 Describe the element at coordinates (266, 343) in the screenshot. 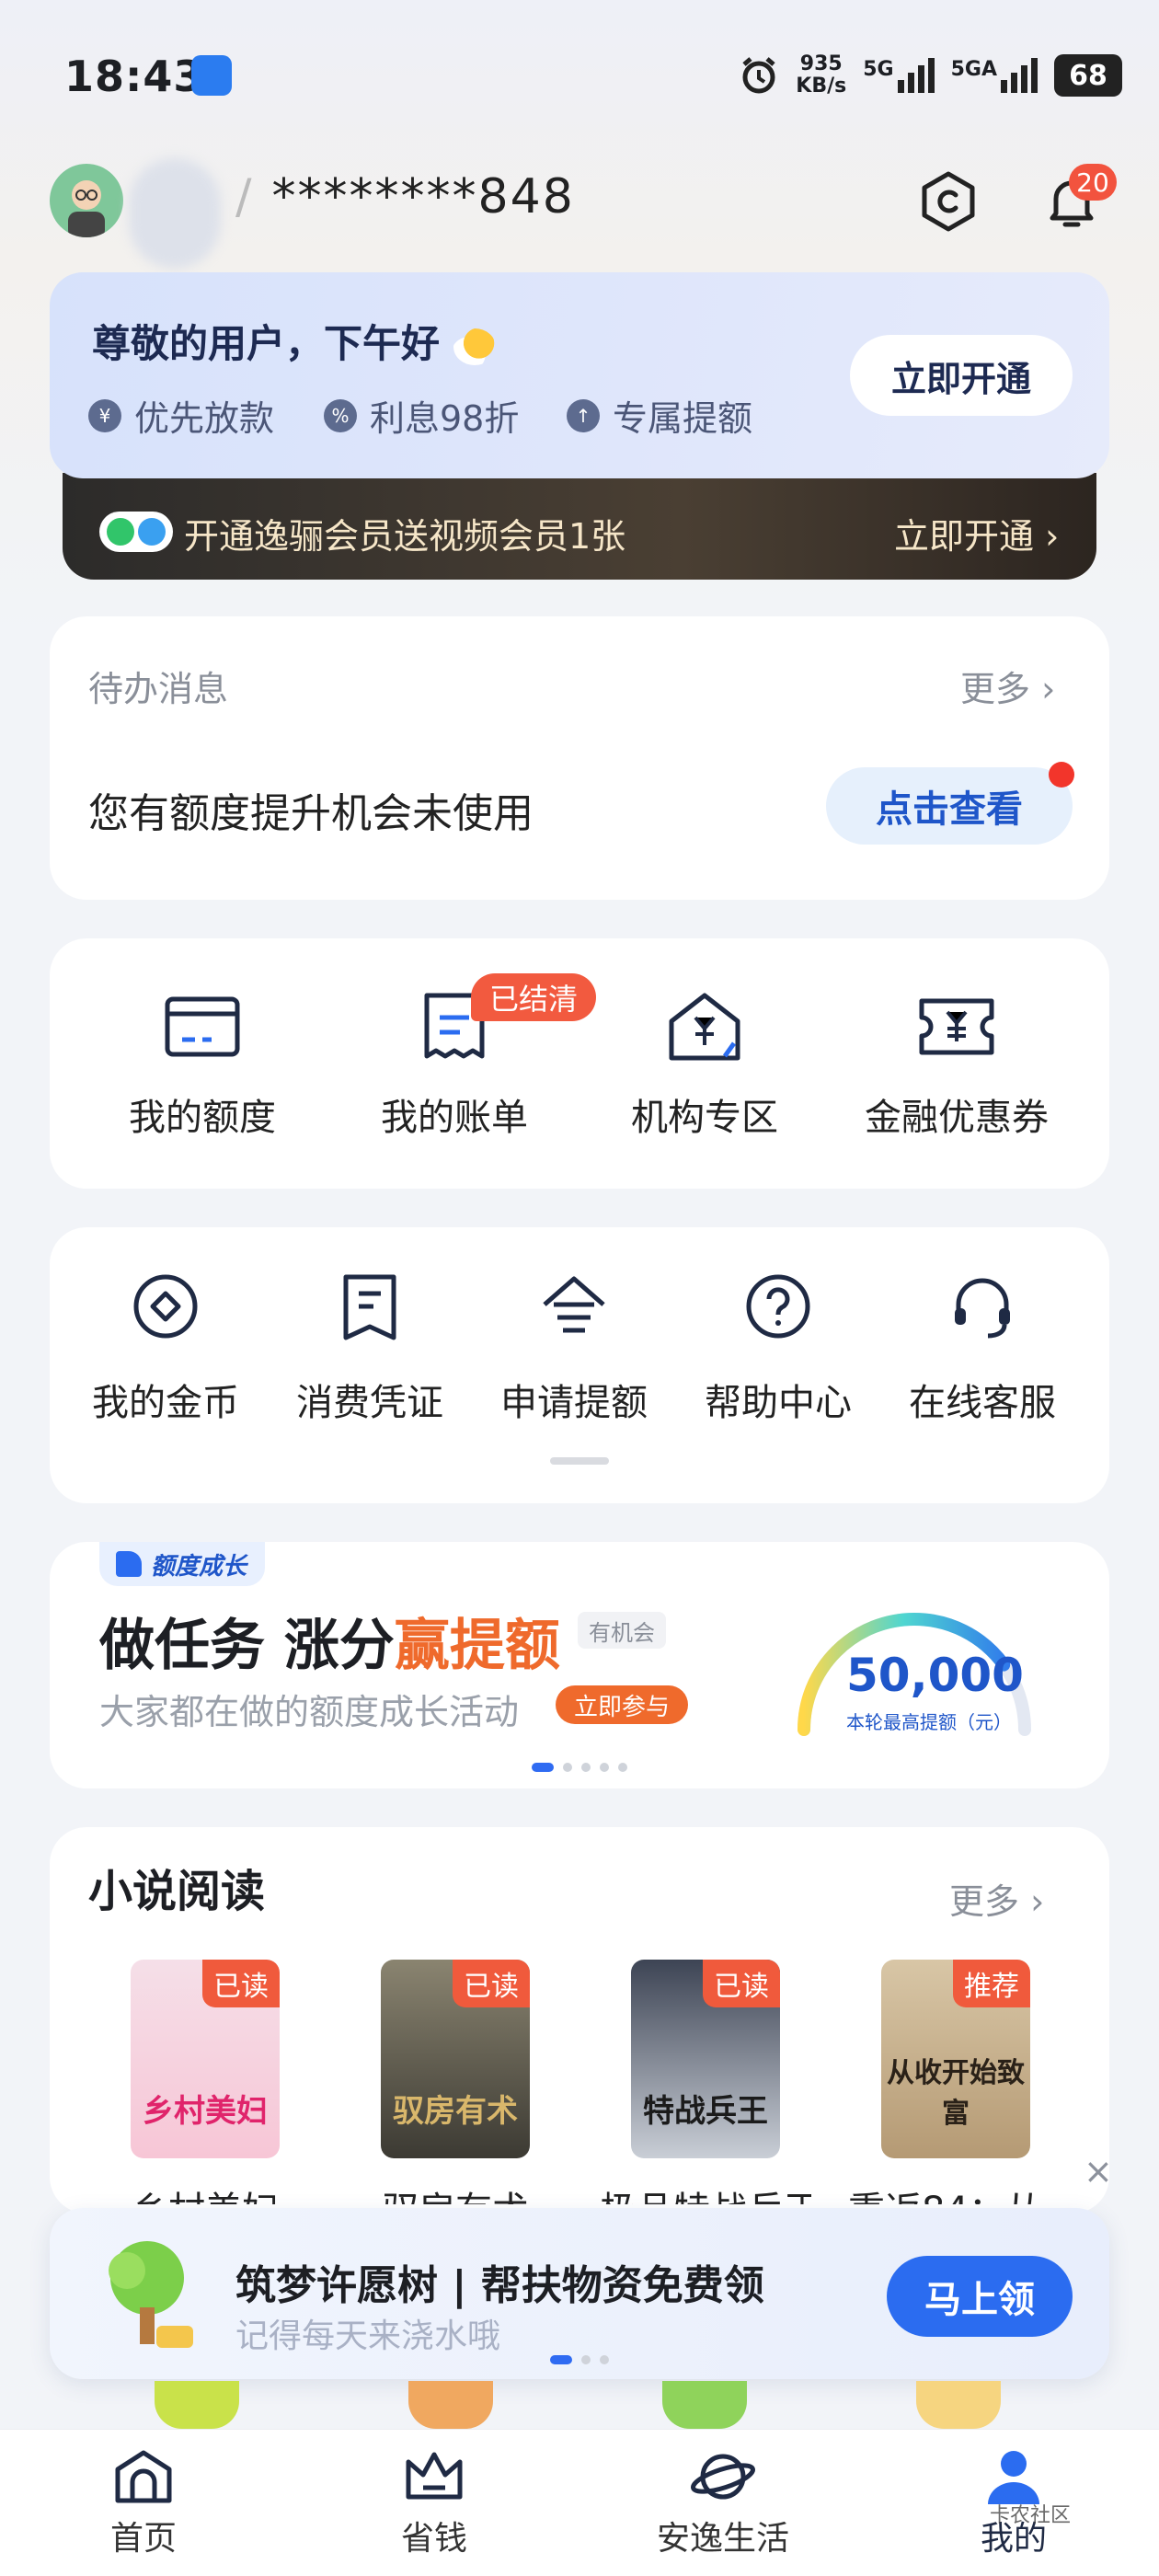

I see `greeting-text: 尊敬的用户，下午好` at that location.